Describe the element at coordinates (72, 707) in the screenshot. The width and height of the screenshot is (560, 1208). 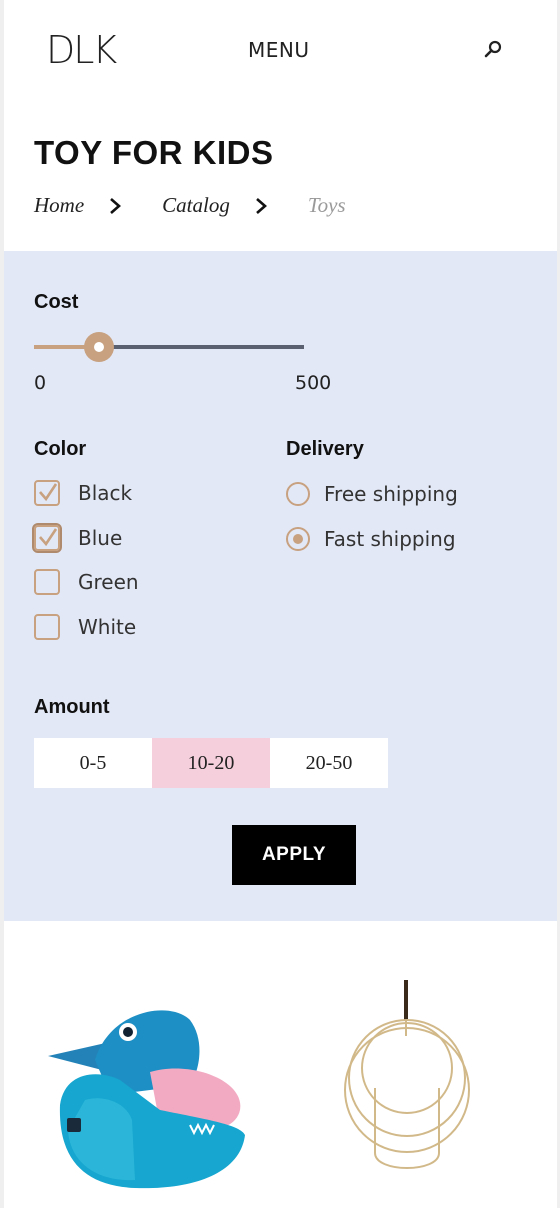
I see `amount-label: Amount` at that location.